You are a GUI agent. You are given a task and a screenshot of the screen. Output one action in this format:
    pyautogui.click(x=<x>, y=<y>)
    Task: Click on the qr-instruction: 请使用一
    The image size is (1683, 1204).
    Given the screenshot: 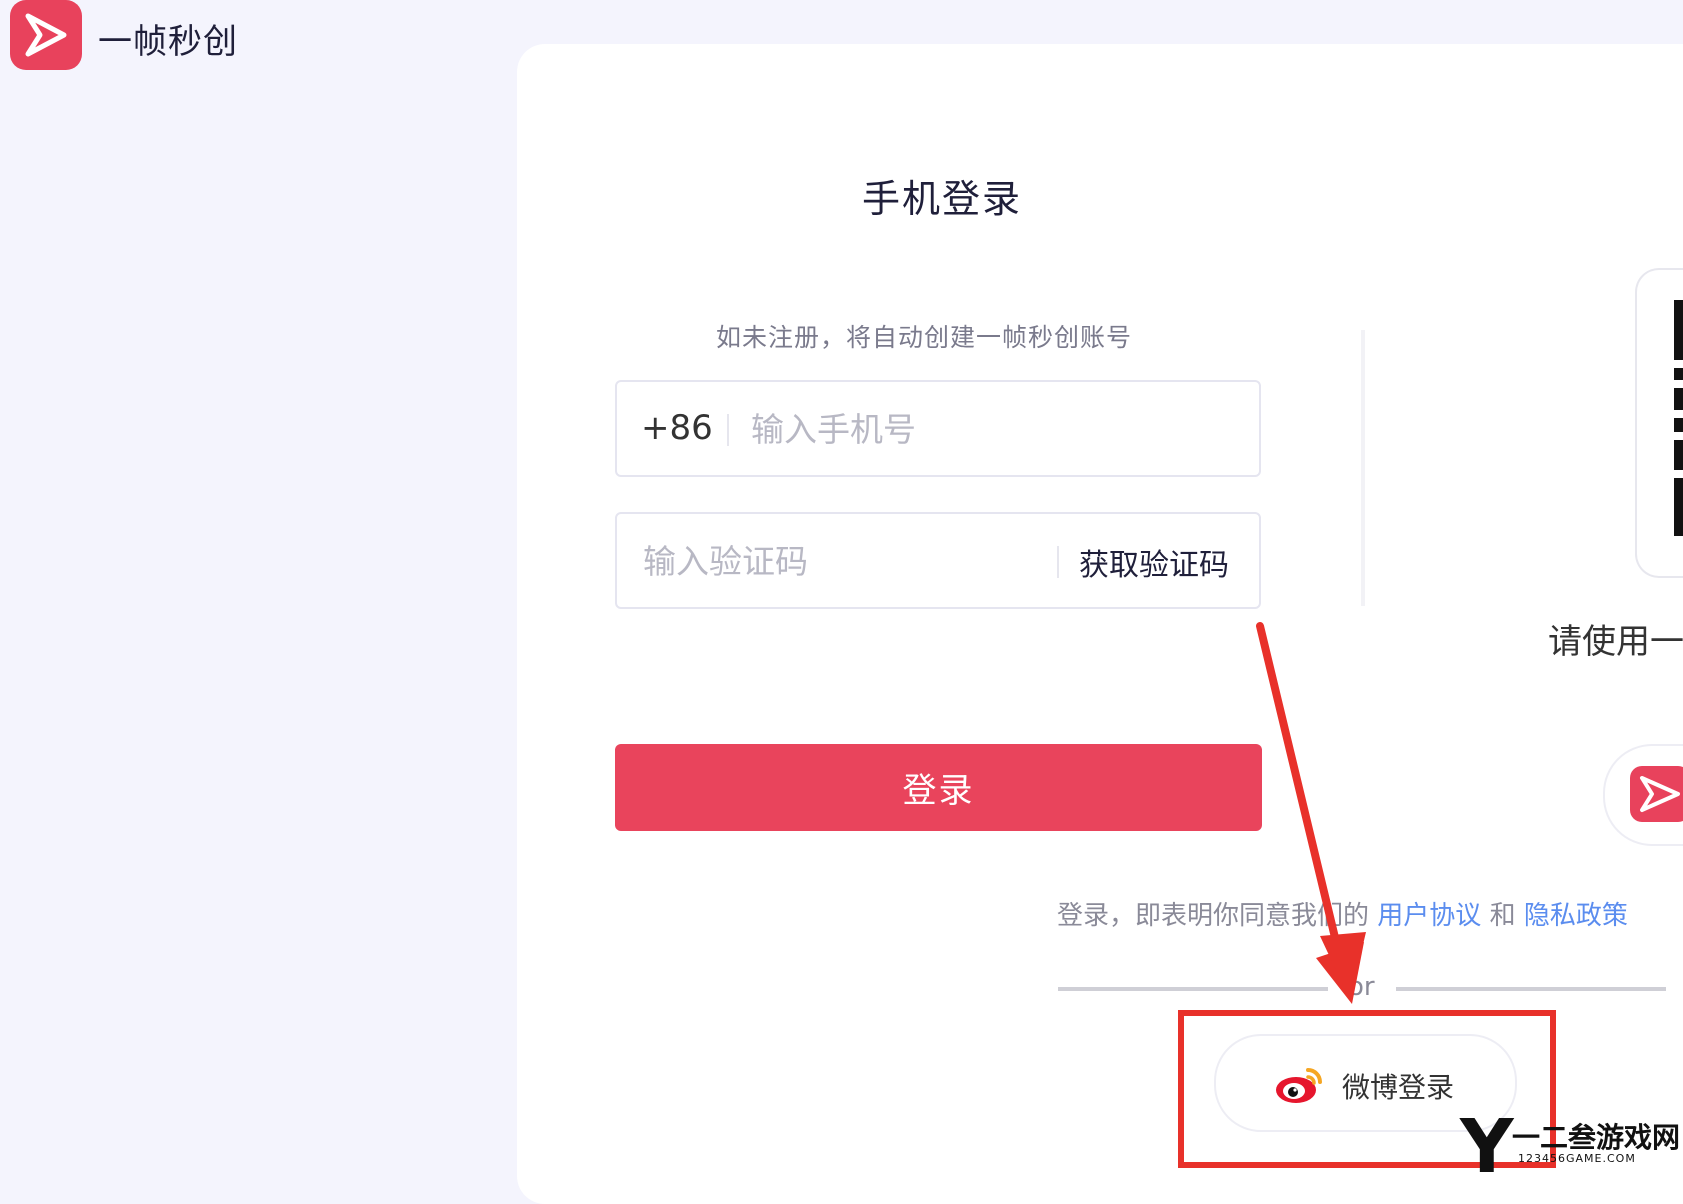 What is the action you would take?
    pyautogui.click(x=1615, y=642)
    